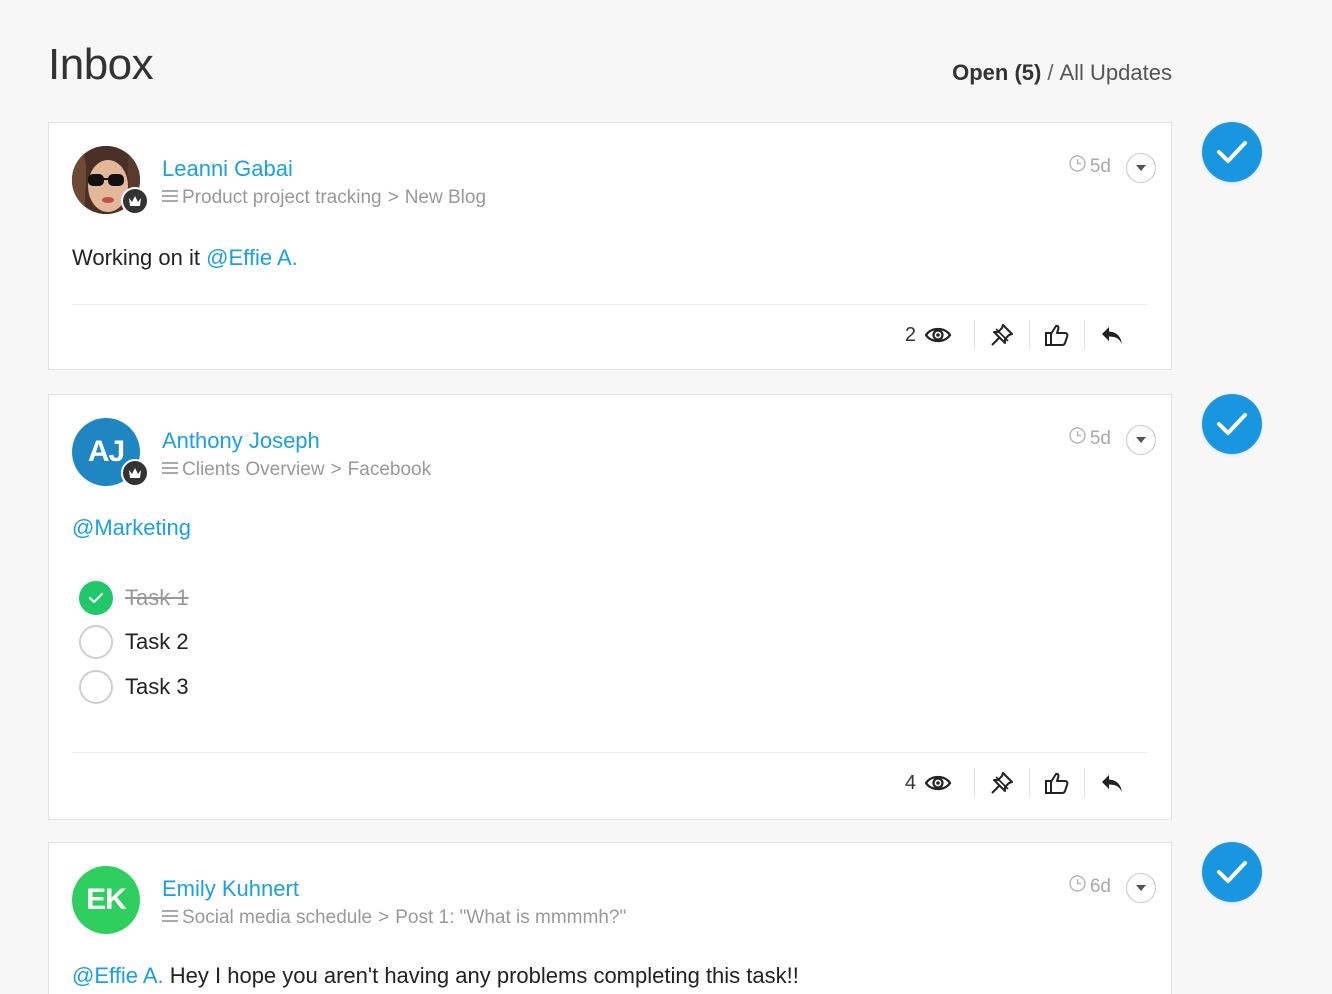 This screenshot has width=1332, height=994. I want to click on filter-all-updates: All Updates, so click(1115, 72).